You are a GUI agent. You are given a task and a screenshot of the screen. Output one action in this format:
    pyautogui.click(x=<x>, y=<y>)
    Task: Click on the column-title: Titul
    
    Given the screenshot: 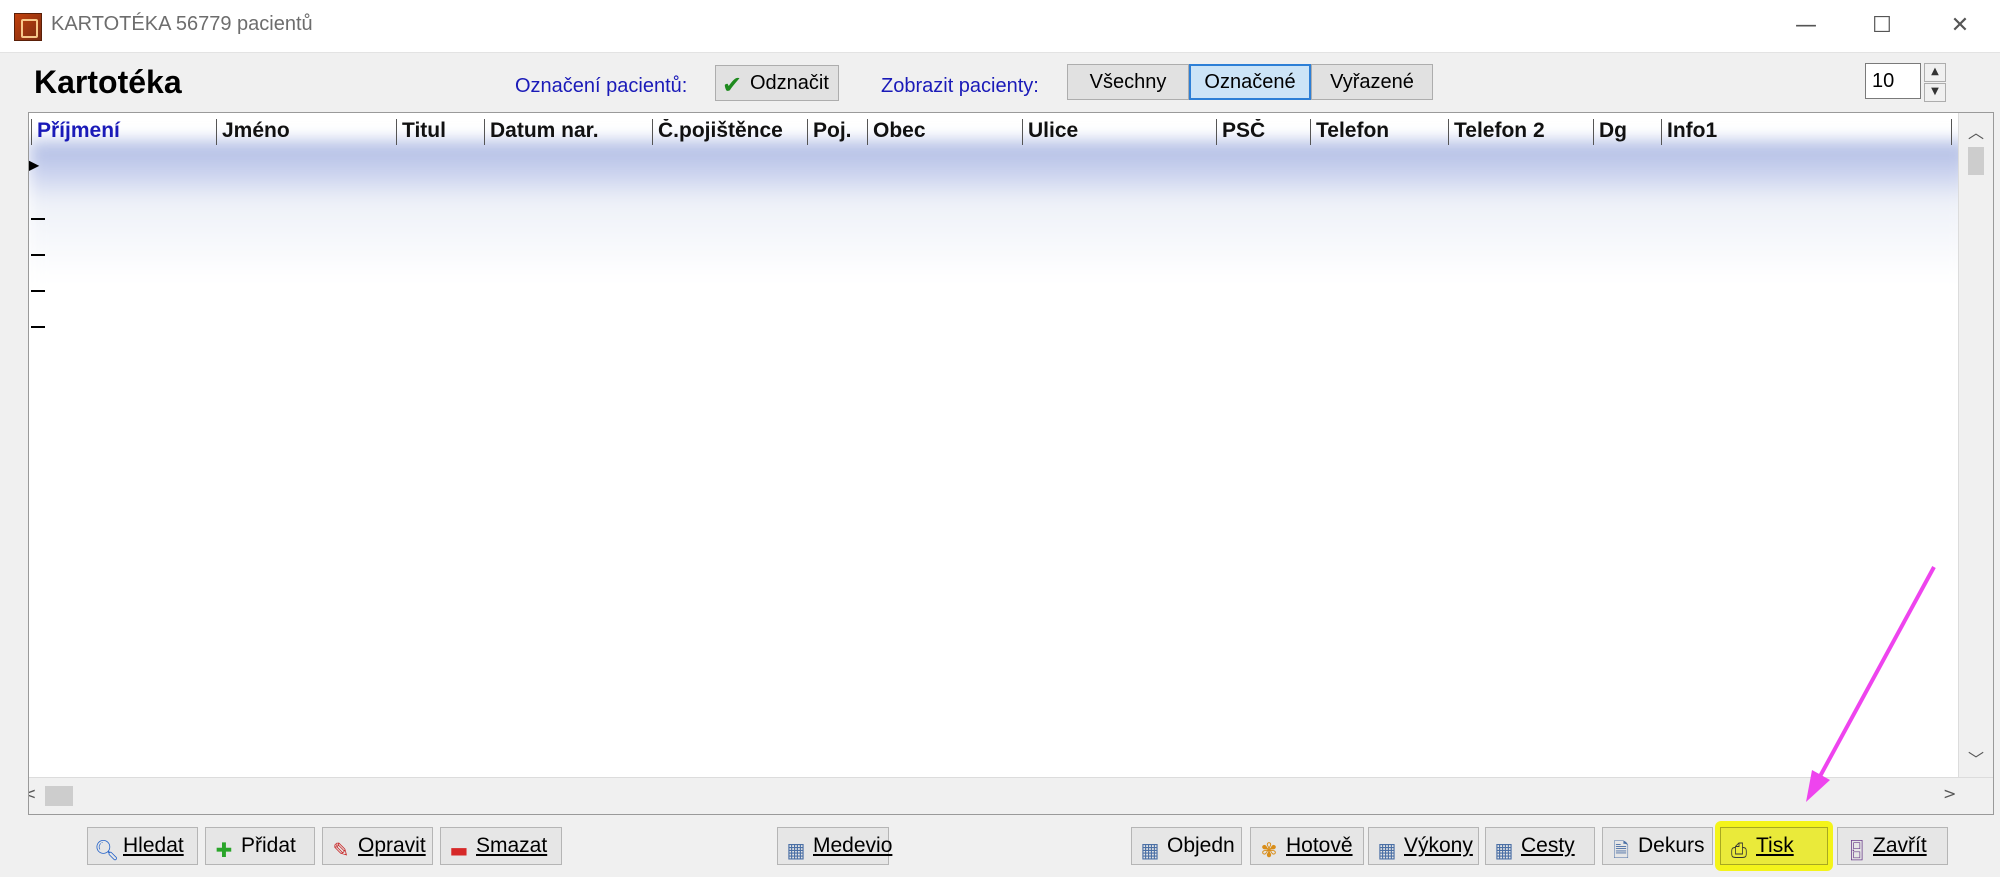 What is the action you would take?
    pyautogui.click(x=439, y=132)
    